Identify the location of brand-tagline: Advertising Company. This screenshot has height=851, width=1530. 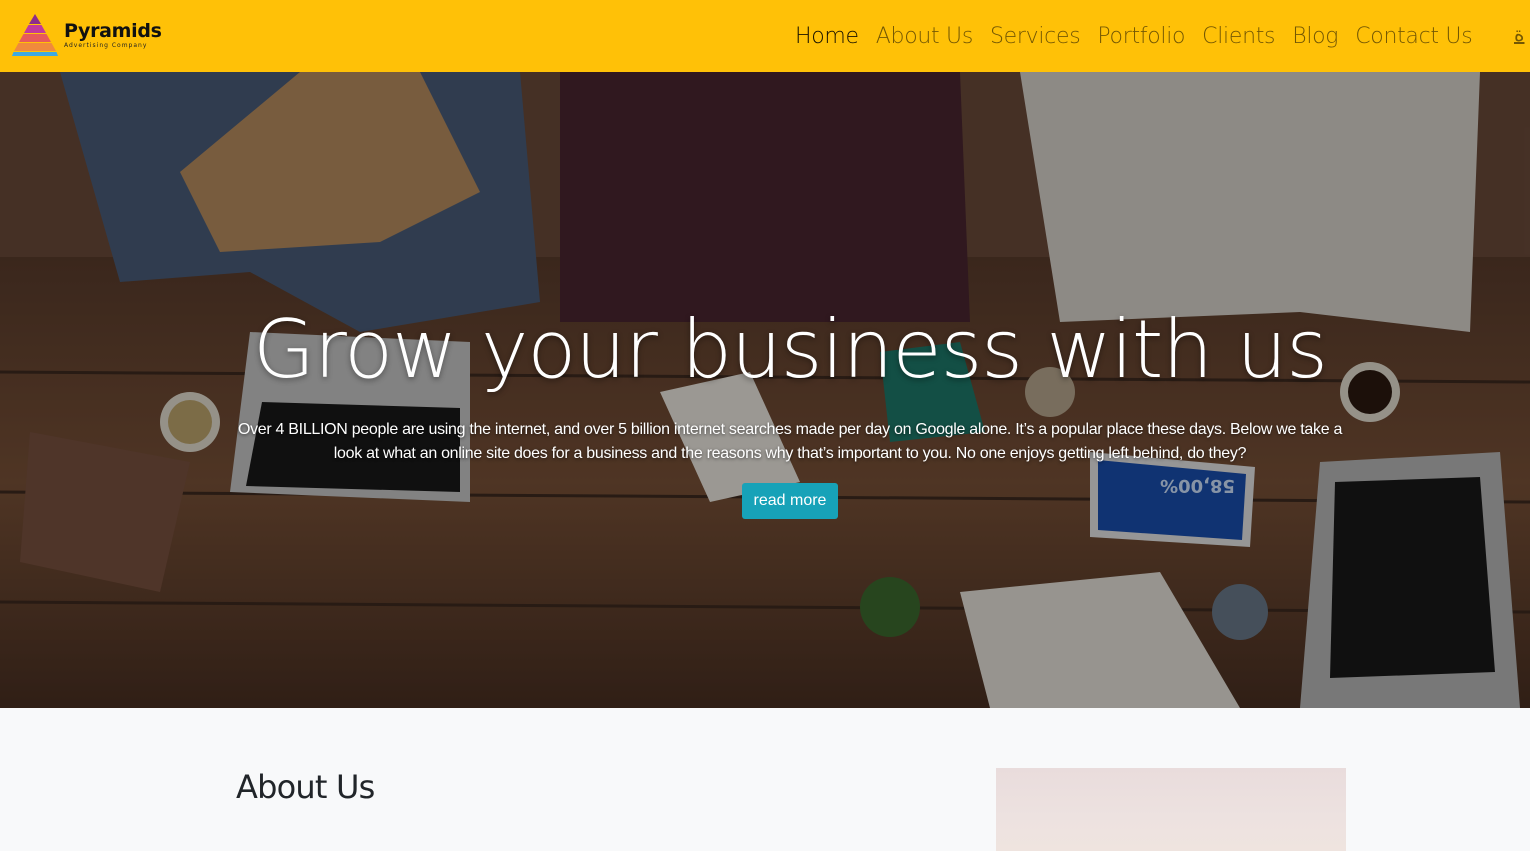
(106, 45).